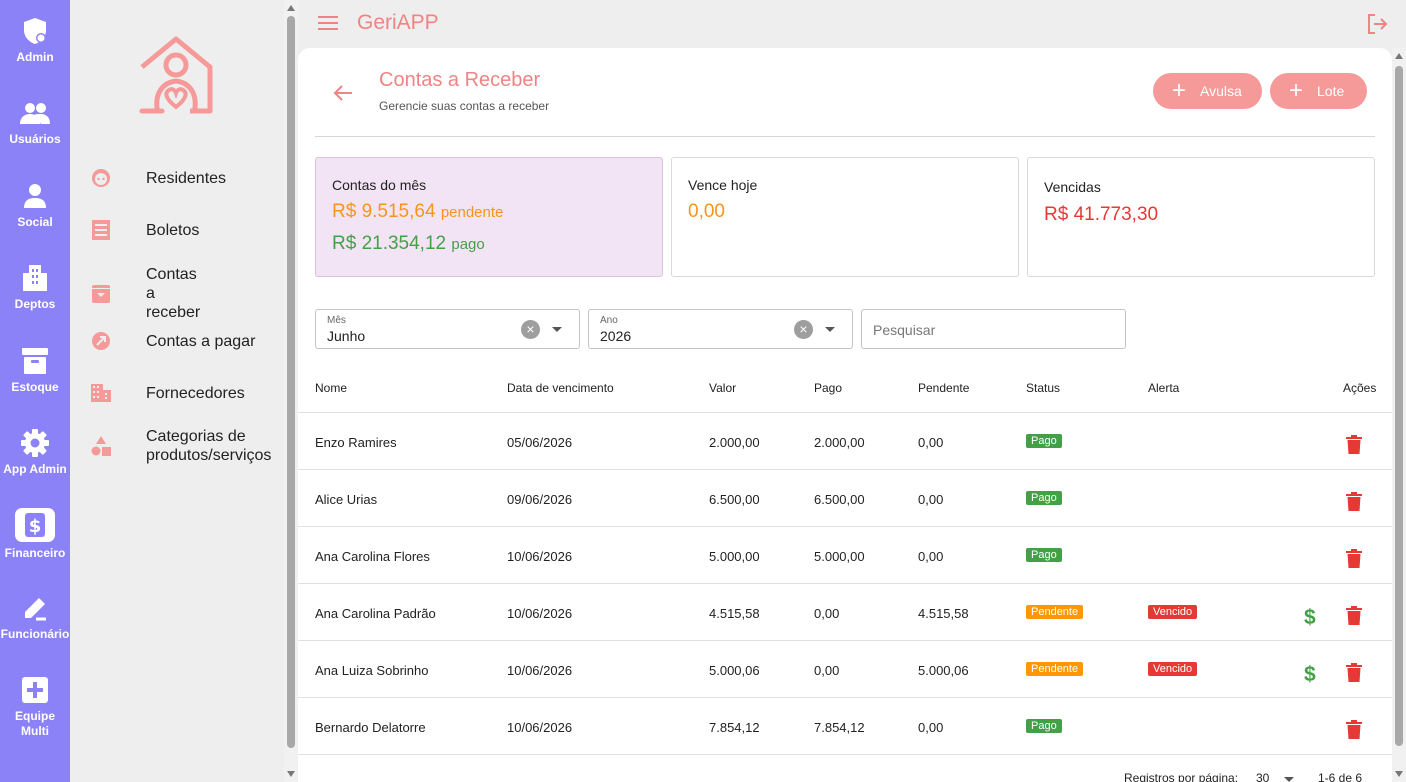 The height and width of the screenshot is (782, 1406). Describe the element at coordinates (370, 727) in the screenshot. I see `cell-nome: Bernardo Delatorre` at that location.